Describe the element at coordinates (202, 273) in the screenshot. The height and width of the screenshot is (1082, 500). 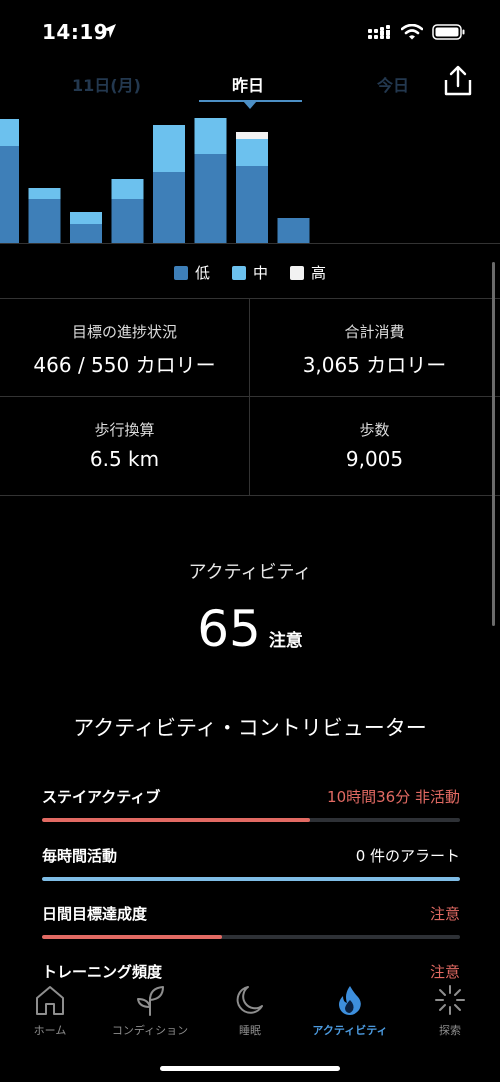
I see `legend-label-low: 低` at that location.